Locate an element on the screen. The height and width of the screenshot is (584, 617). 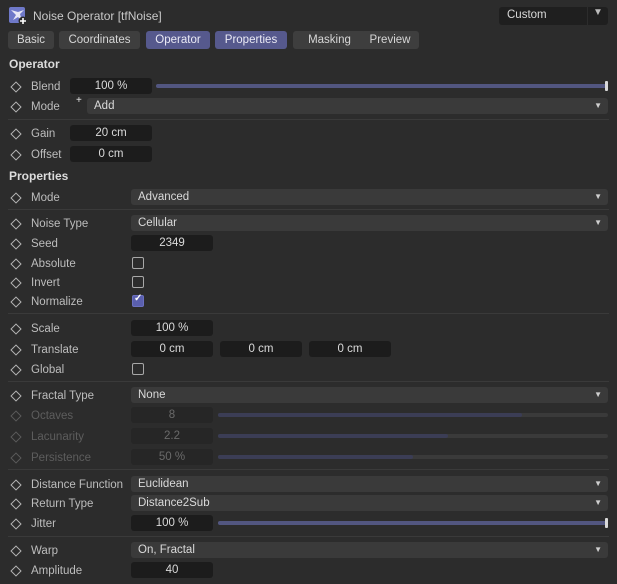
properties-mode-dropdown: Advanced ▼ is located at coordinates (369, 197).